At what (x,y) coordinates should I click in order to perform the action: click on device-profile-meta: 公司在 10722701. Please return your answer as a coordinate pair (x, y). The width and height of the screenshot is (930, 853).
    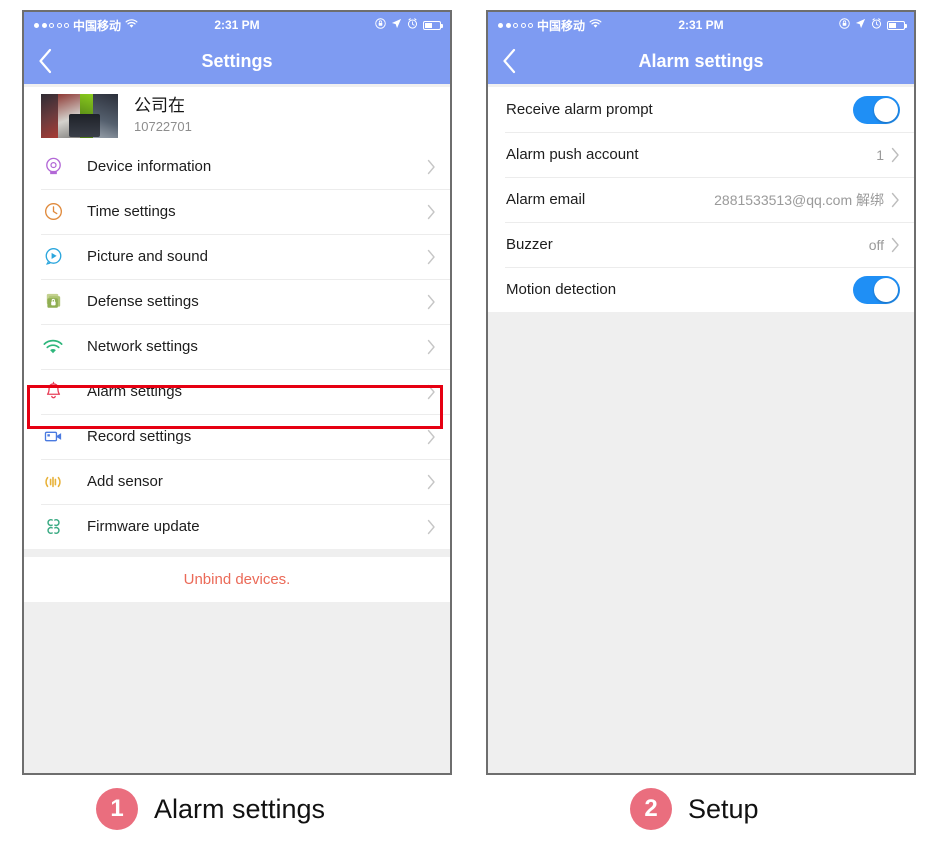
    Looking at the image, I should click on (163, 115).